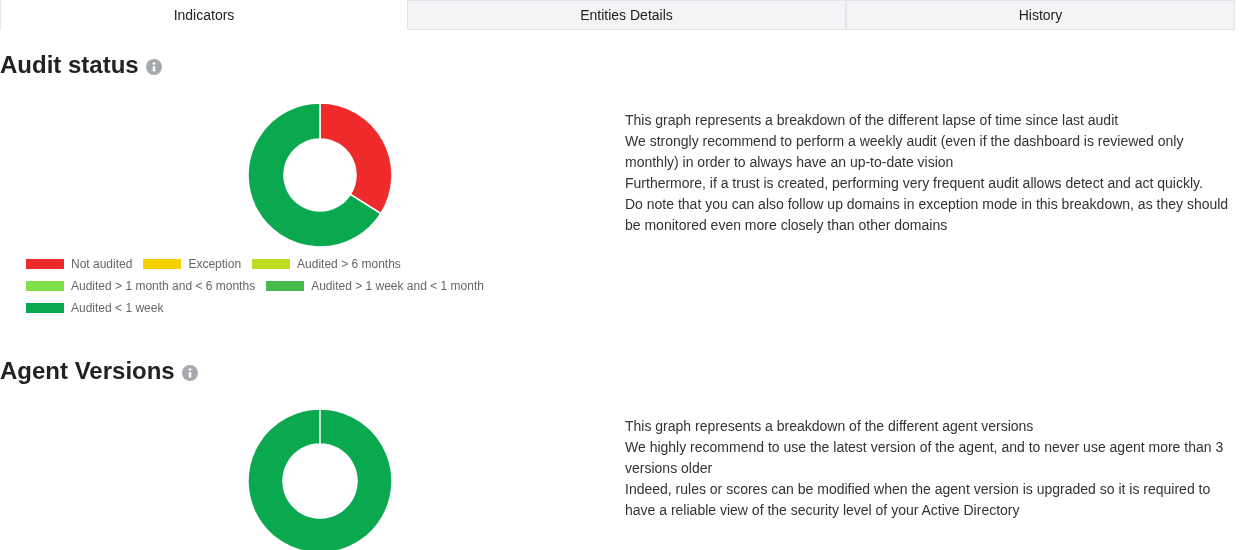 The image size is (1250, 550). What do you see at coordinates (117, 308) in the screenshot?
I see `legend-label: Audited < 1 week` at bounding box center [117, 308].